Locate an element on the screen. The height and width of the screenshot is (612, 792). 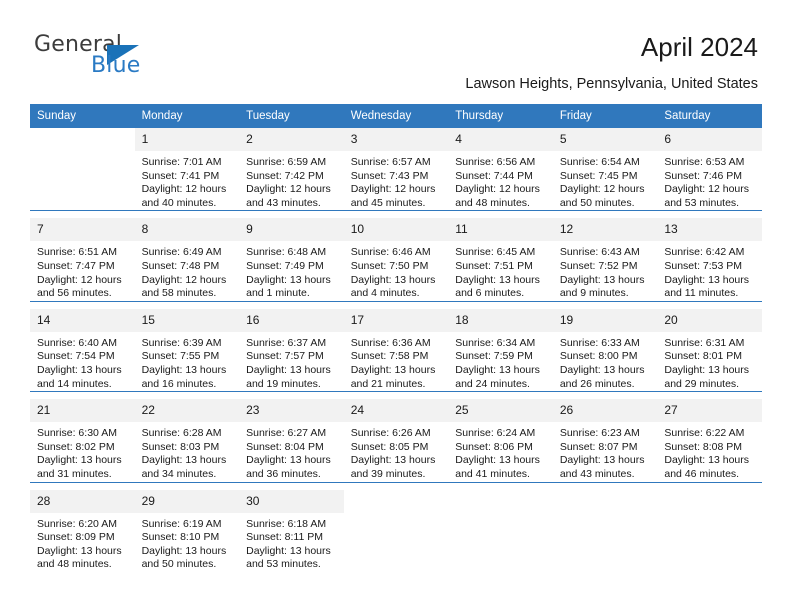
sunset-text: Sunset: 7:53 PM is located at coordinates (703, 265).